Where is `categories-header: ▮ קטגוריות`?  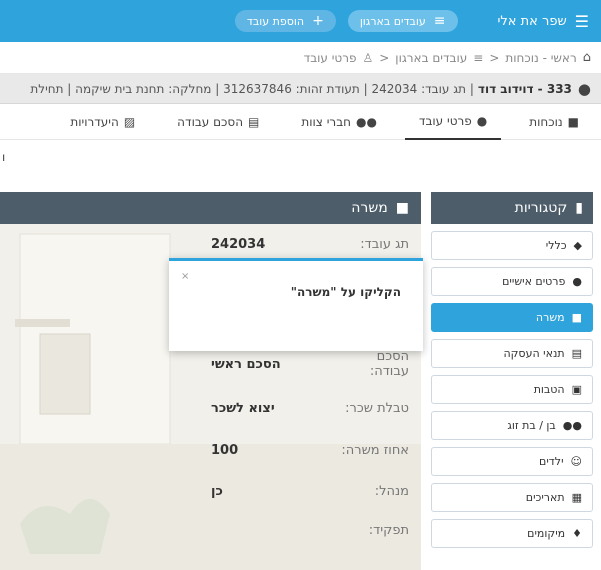 categories-header: ▮ קטגוריות is located at coordinates (512, 208).